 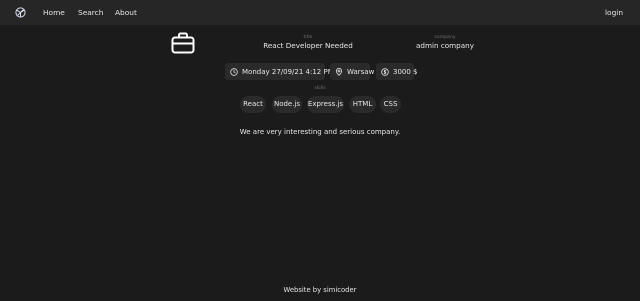 I want to click on skill-tag: Node.js, so click(x=287, y=104).